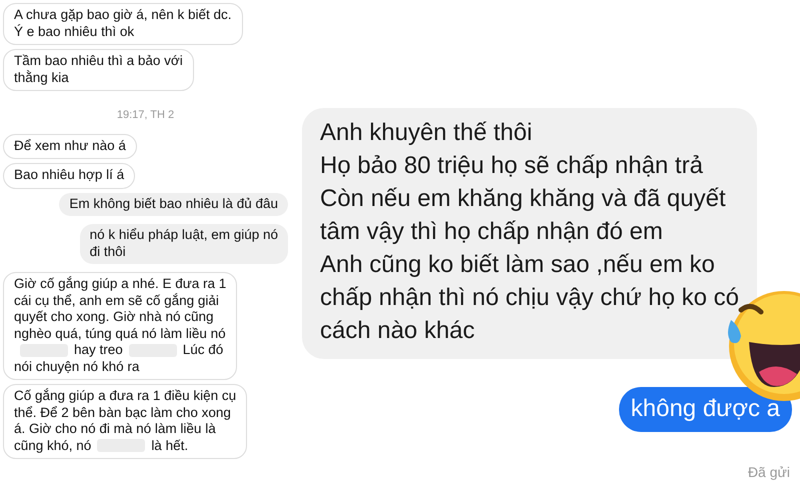 Image resolution: width=800 pixels, height=500 pixels. What do you see at coordinates (123, 24) in the screenshot?
I see `message-bubble: A chưa gặp bao giờ á, nên k biết dc. Ý e bao nhiêu thì ok` at bounding box center [123, 24].